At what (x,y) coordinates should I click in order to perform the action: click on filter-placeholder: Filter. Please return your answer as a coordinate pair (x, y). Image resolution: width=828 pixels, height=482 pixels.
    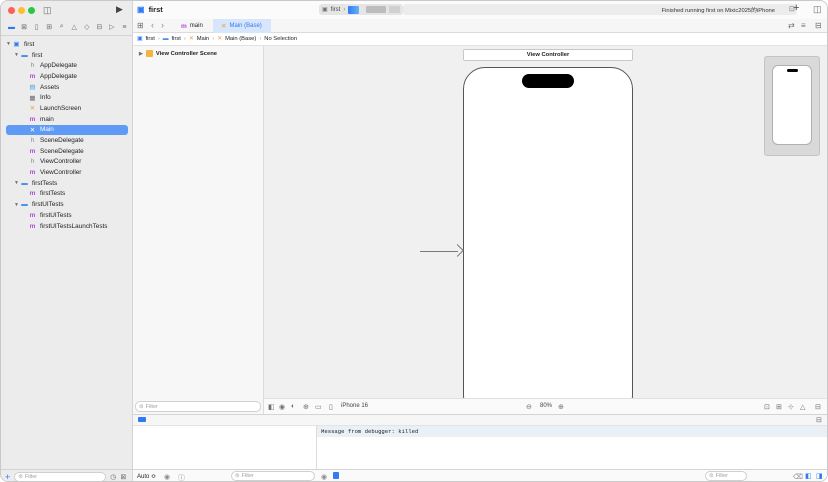
    Looking at the image, I should click on (247, 476).